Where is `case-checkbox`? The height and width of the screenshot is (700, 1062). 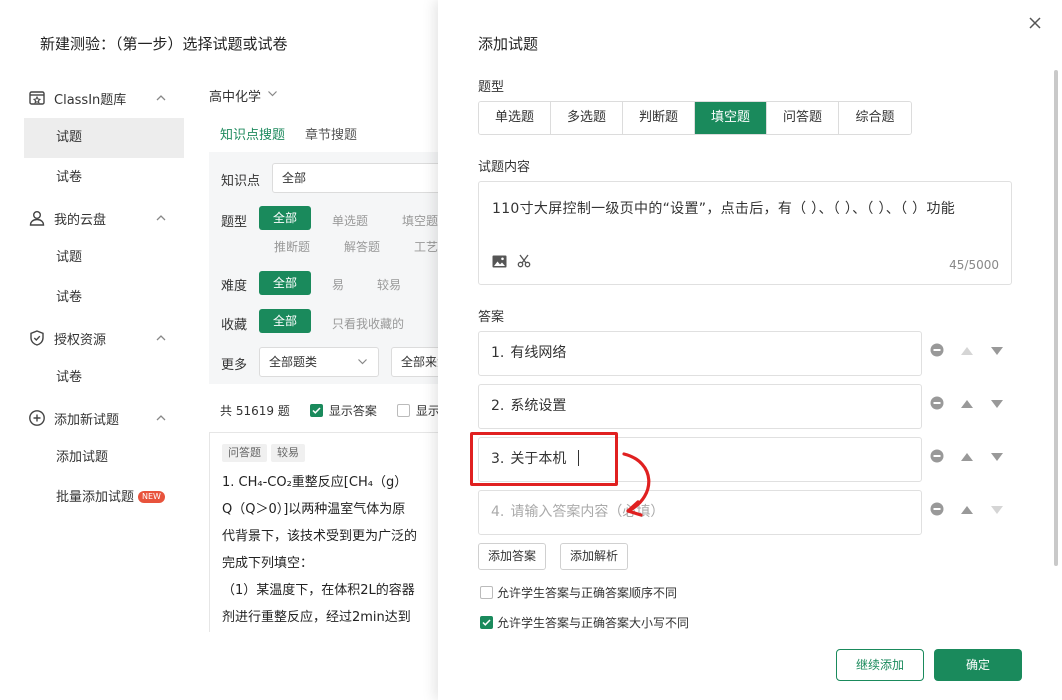 case-checkbox is located at coordinates (486, 622).